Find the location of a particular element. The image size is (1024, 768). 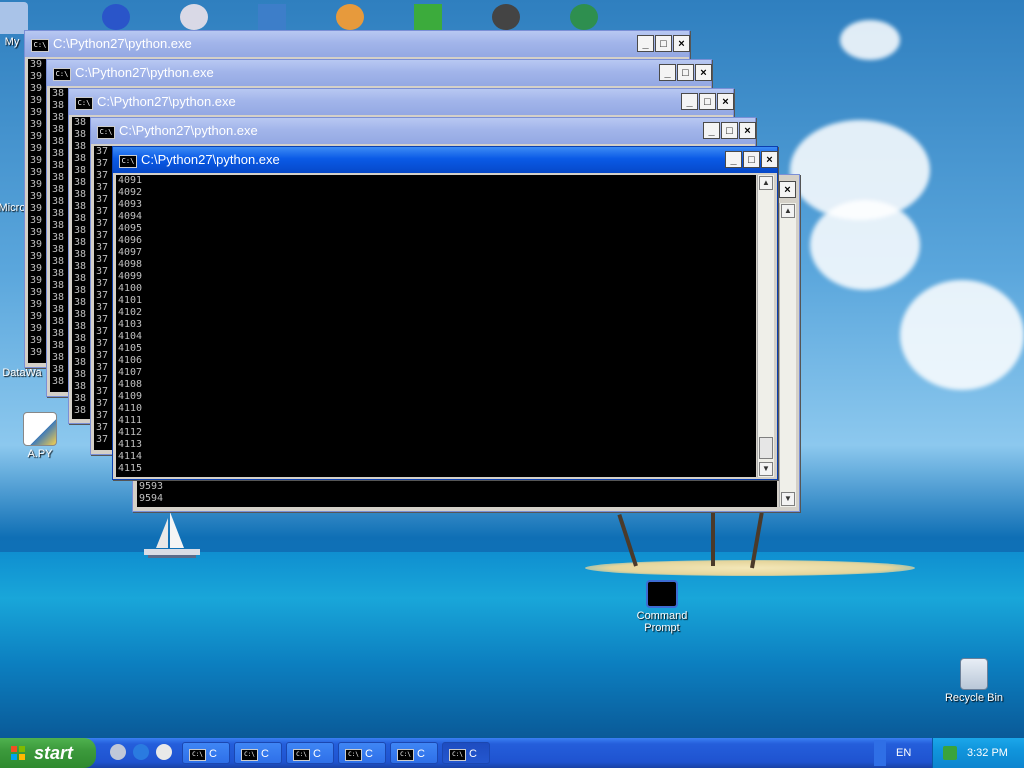

system-tray: 3:32 PM is located at coordinates (978, 753).